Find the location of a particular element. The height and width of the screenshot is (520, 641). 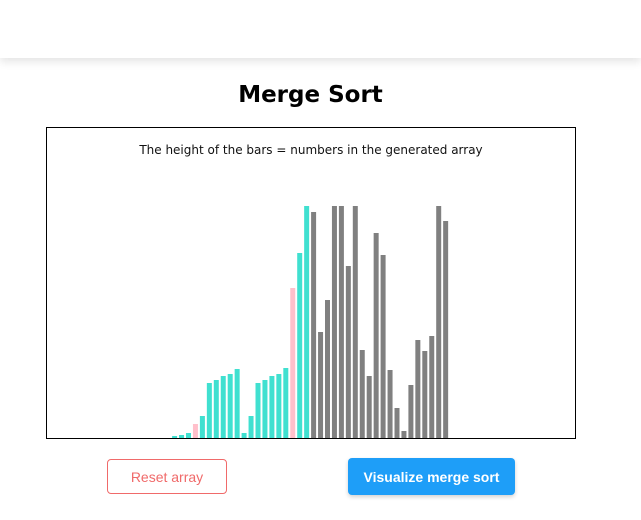

visualize-merge-sort-button: Visualize merge sort is located at coordinates (431, 476).